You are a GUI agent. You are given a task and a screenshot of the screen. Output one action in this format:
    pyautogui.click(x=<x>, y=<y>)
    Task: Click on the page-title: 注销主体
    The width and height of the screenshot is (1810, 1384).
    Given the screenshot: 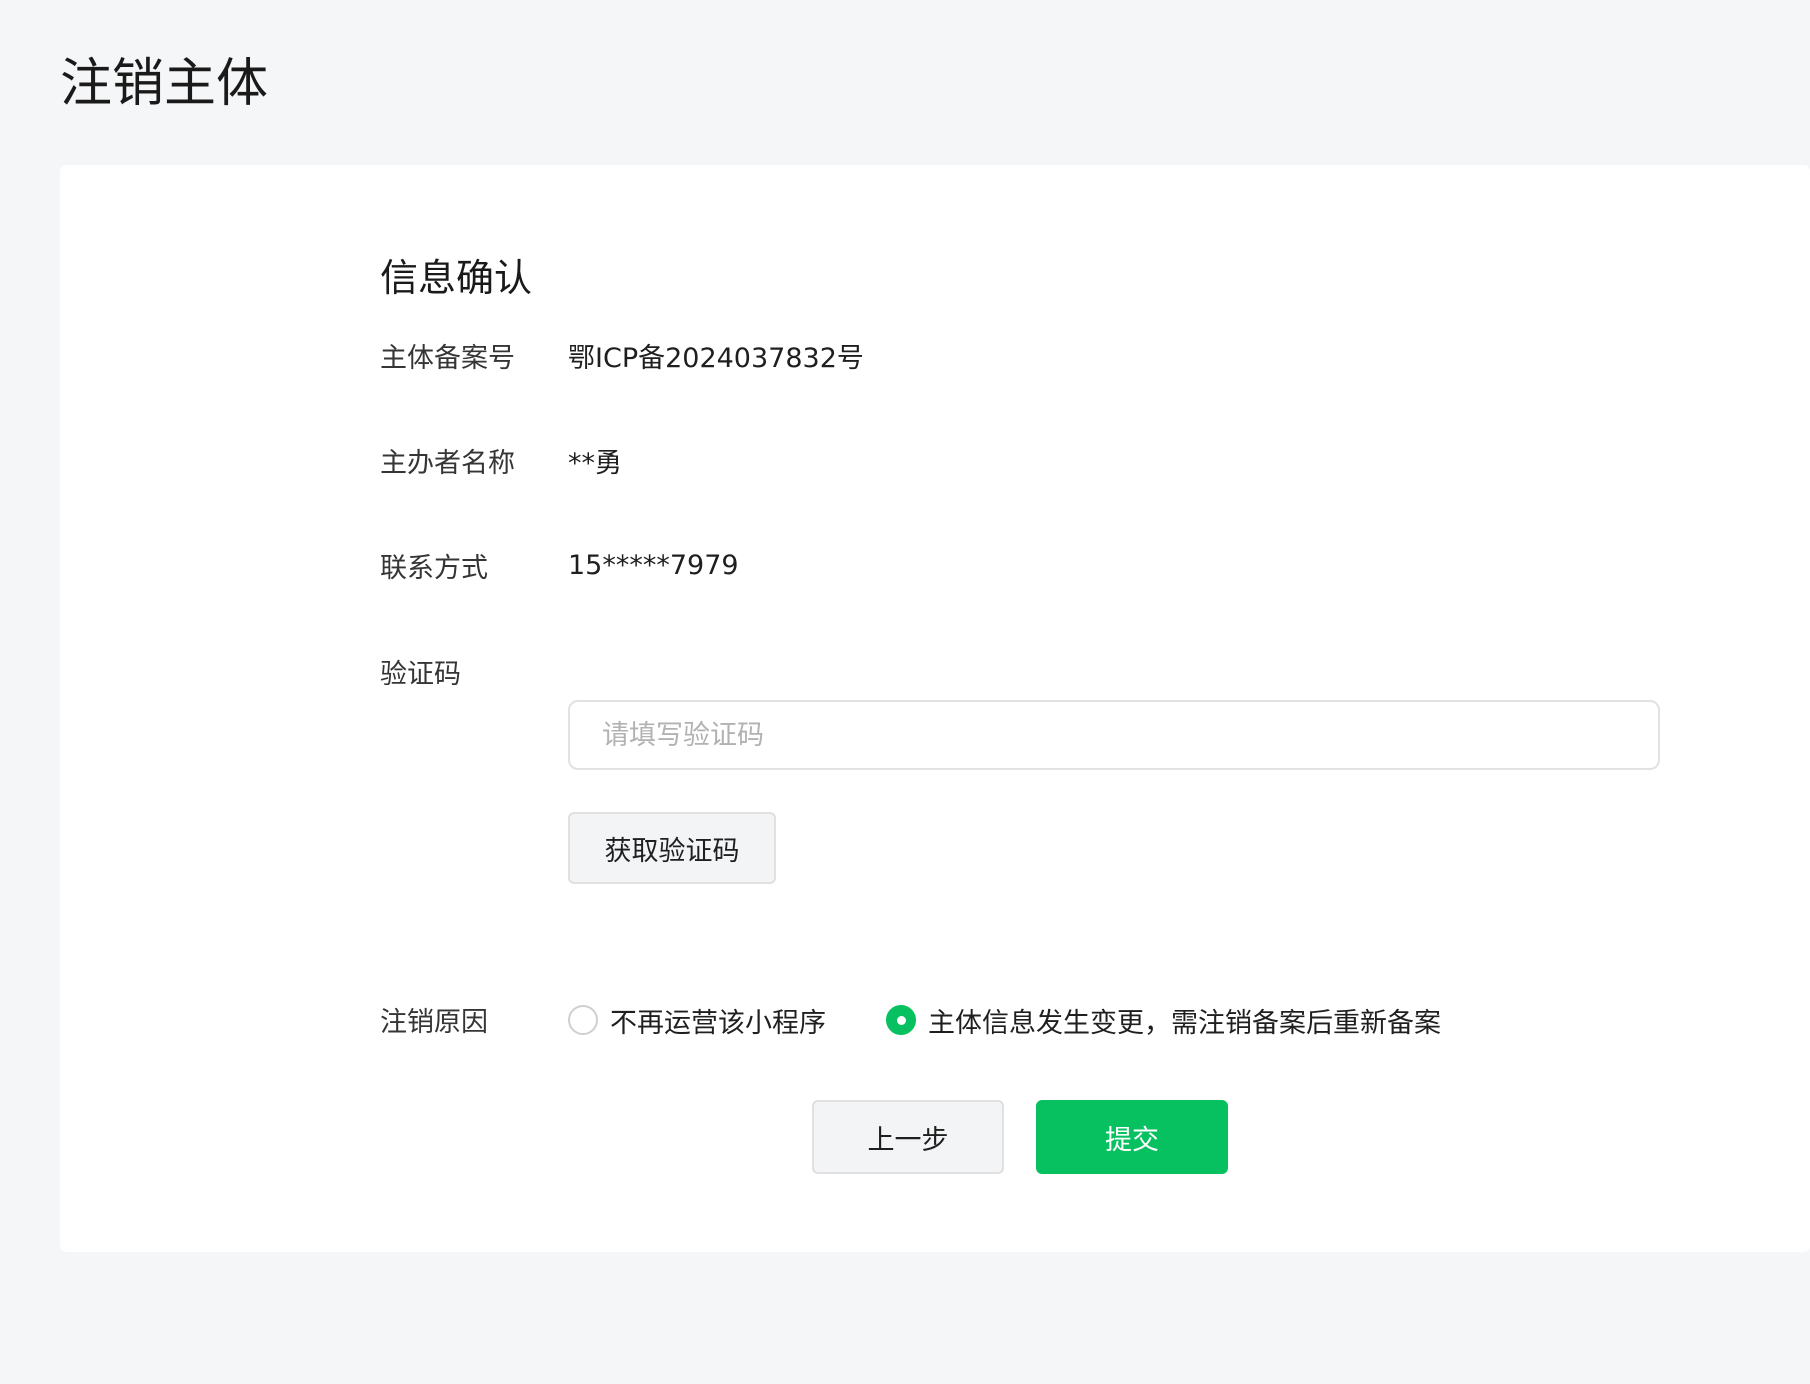 What is the action you would take?
    pyautogui.click(x=164, y=84)
    